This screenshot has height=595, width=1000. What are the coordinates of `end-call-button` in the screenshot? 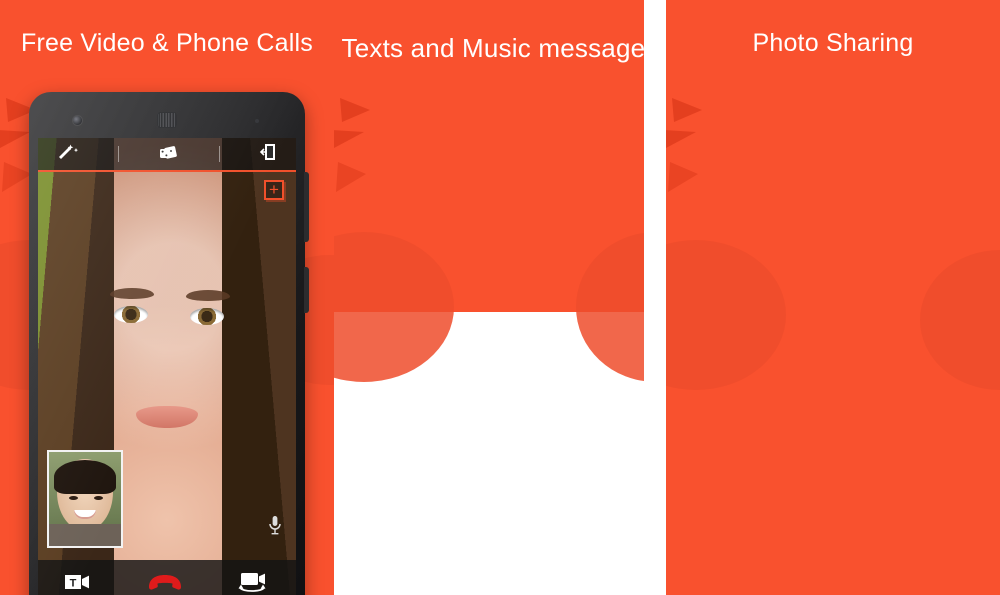 It's located at (165, 582).